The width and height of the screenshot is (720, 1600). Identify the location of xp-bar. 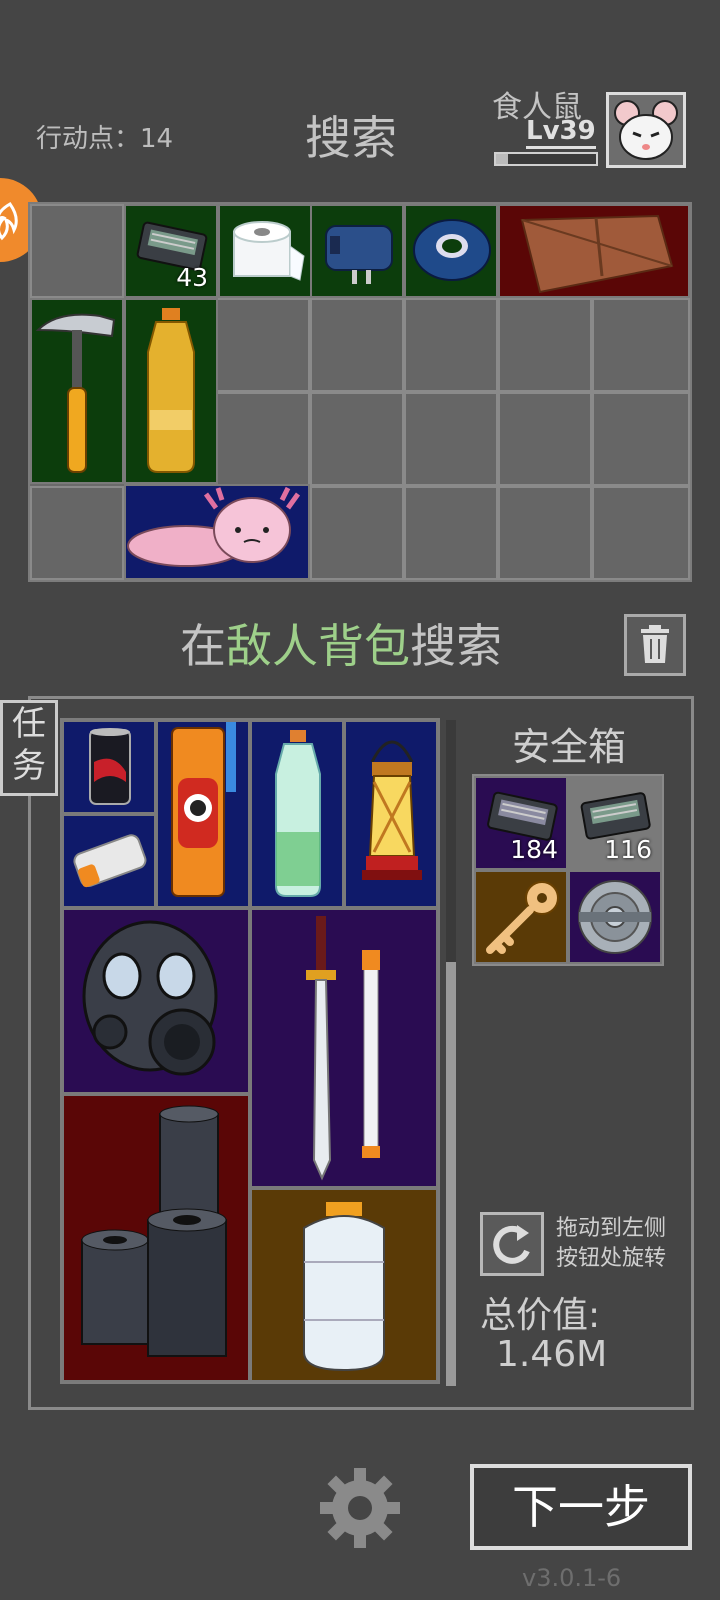
(546, 159).